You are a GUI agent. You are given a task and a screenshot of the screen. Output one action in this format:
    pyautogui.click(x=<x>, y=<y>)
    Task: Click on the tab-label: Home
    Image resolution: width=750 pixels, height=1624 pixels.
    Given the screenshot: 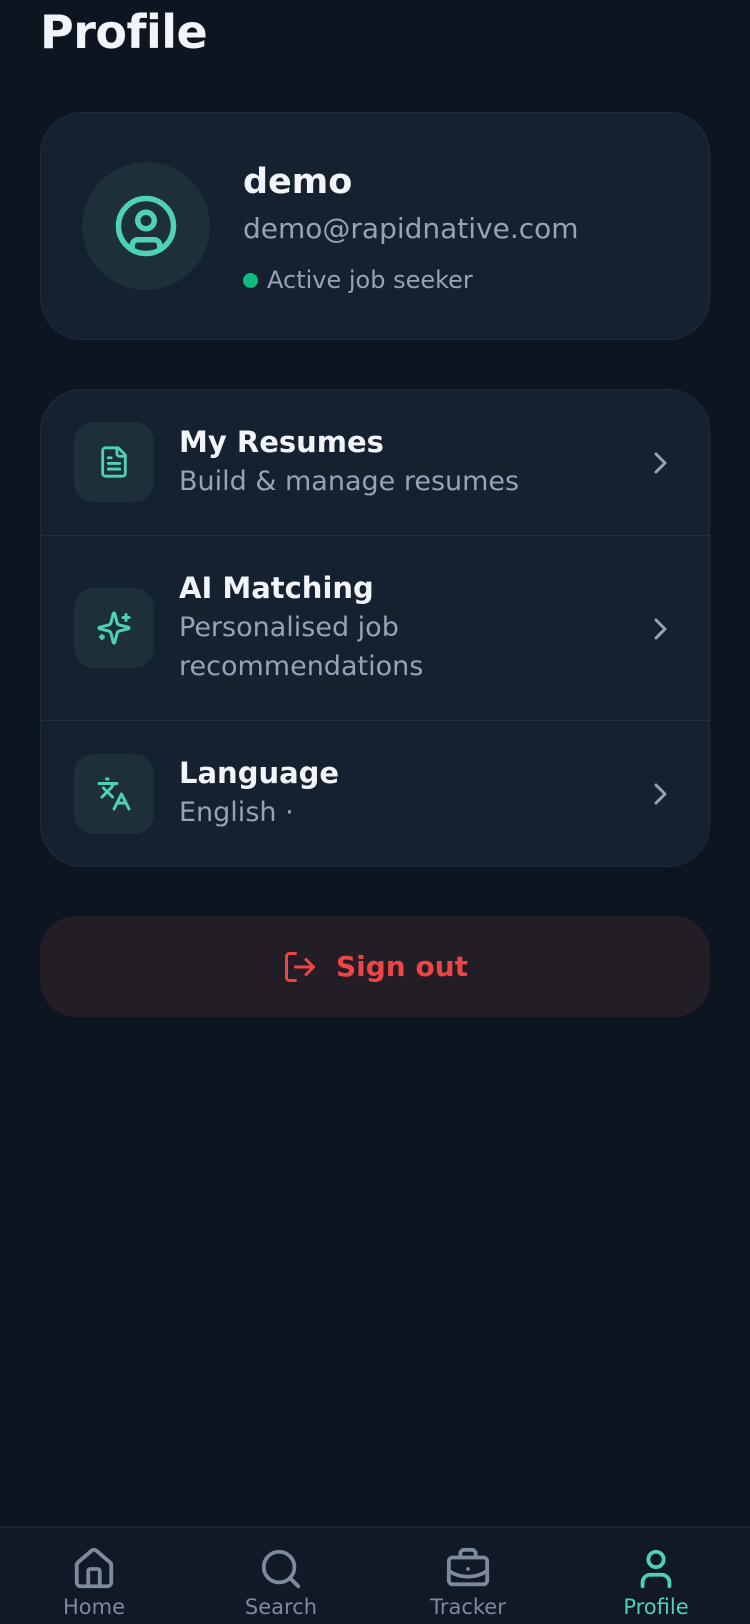 What is the action you would take?
    pyautogui.click(x=93, y=1607)
    